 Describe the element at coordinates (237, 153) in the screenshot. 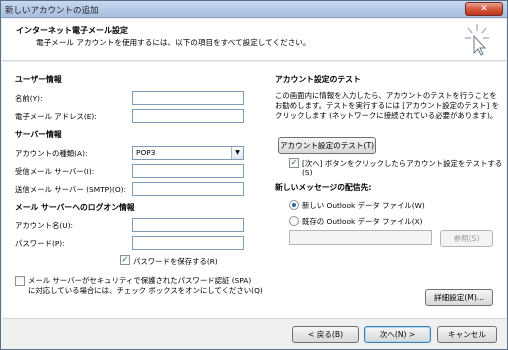

I see `chevron-down-icon: ▼` at that location.